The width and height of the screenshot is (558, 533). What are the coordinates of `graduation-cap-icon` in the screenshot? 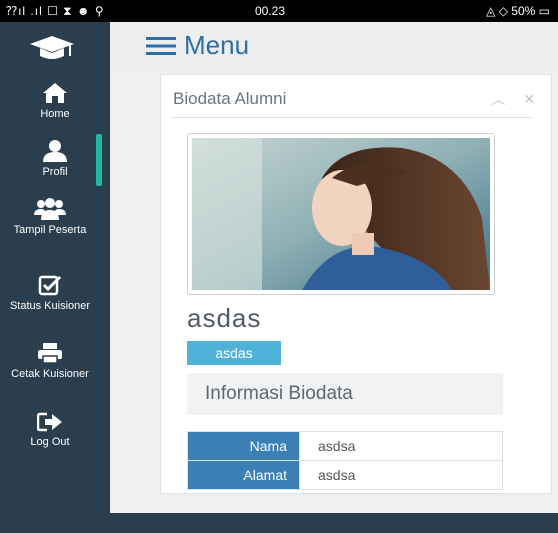 It's located at (52, 47).